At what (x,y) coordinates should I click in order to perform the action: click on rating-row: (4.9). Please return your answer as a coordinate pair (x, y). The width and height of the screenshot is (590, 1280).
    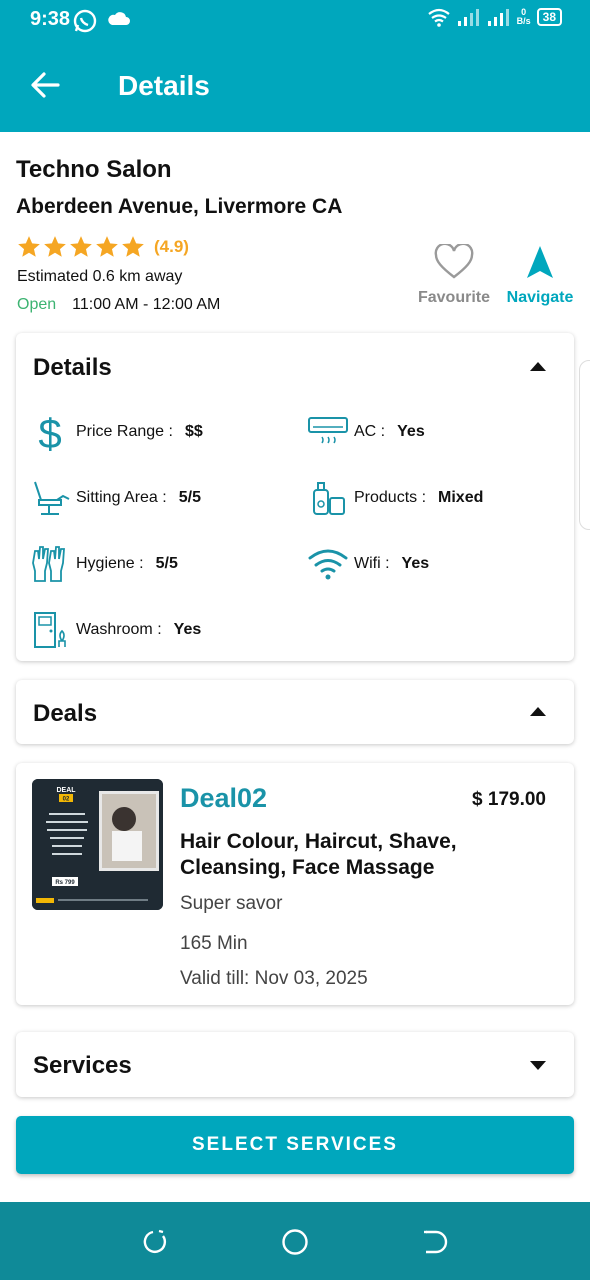
    Looking at the image, I should click on (102, 247).